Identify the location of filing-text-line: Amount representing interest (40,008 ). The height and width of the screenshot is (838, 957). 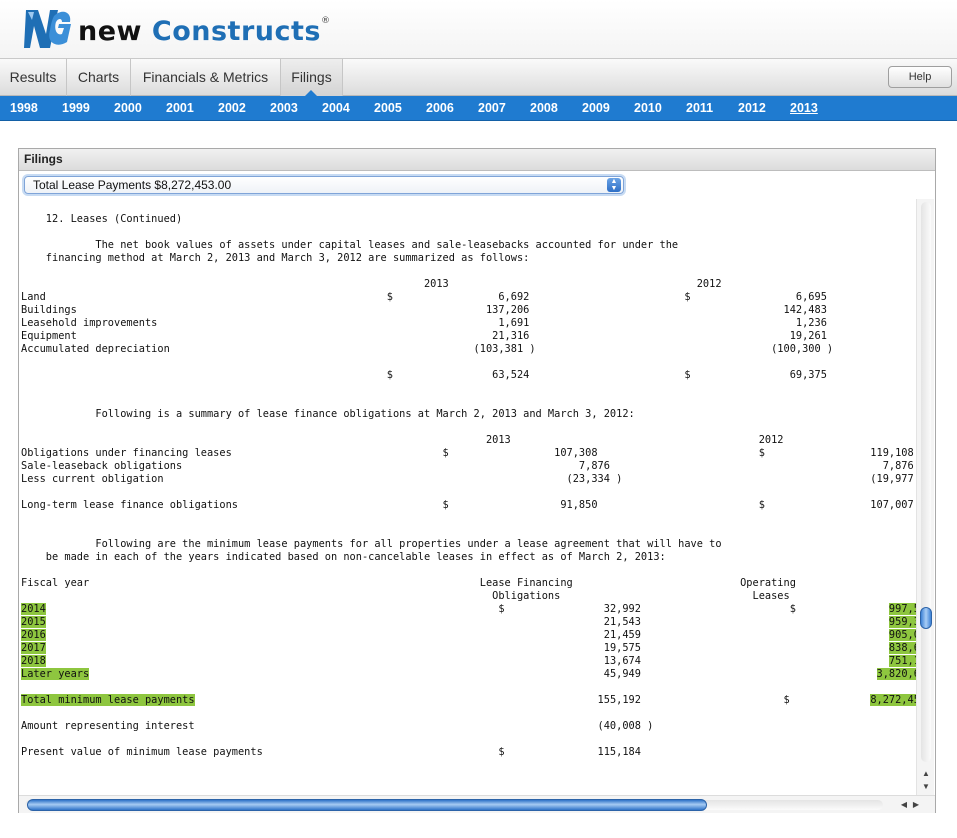
(337, 726).